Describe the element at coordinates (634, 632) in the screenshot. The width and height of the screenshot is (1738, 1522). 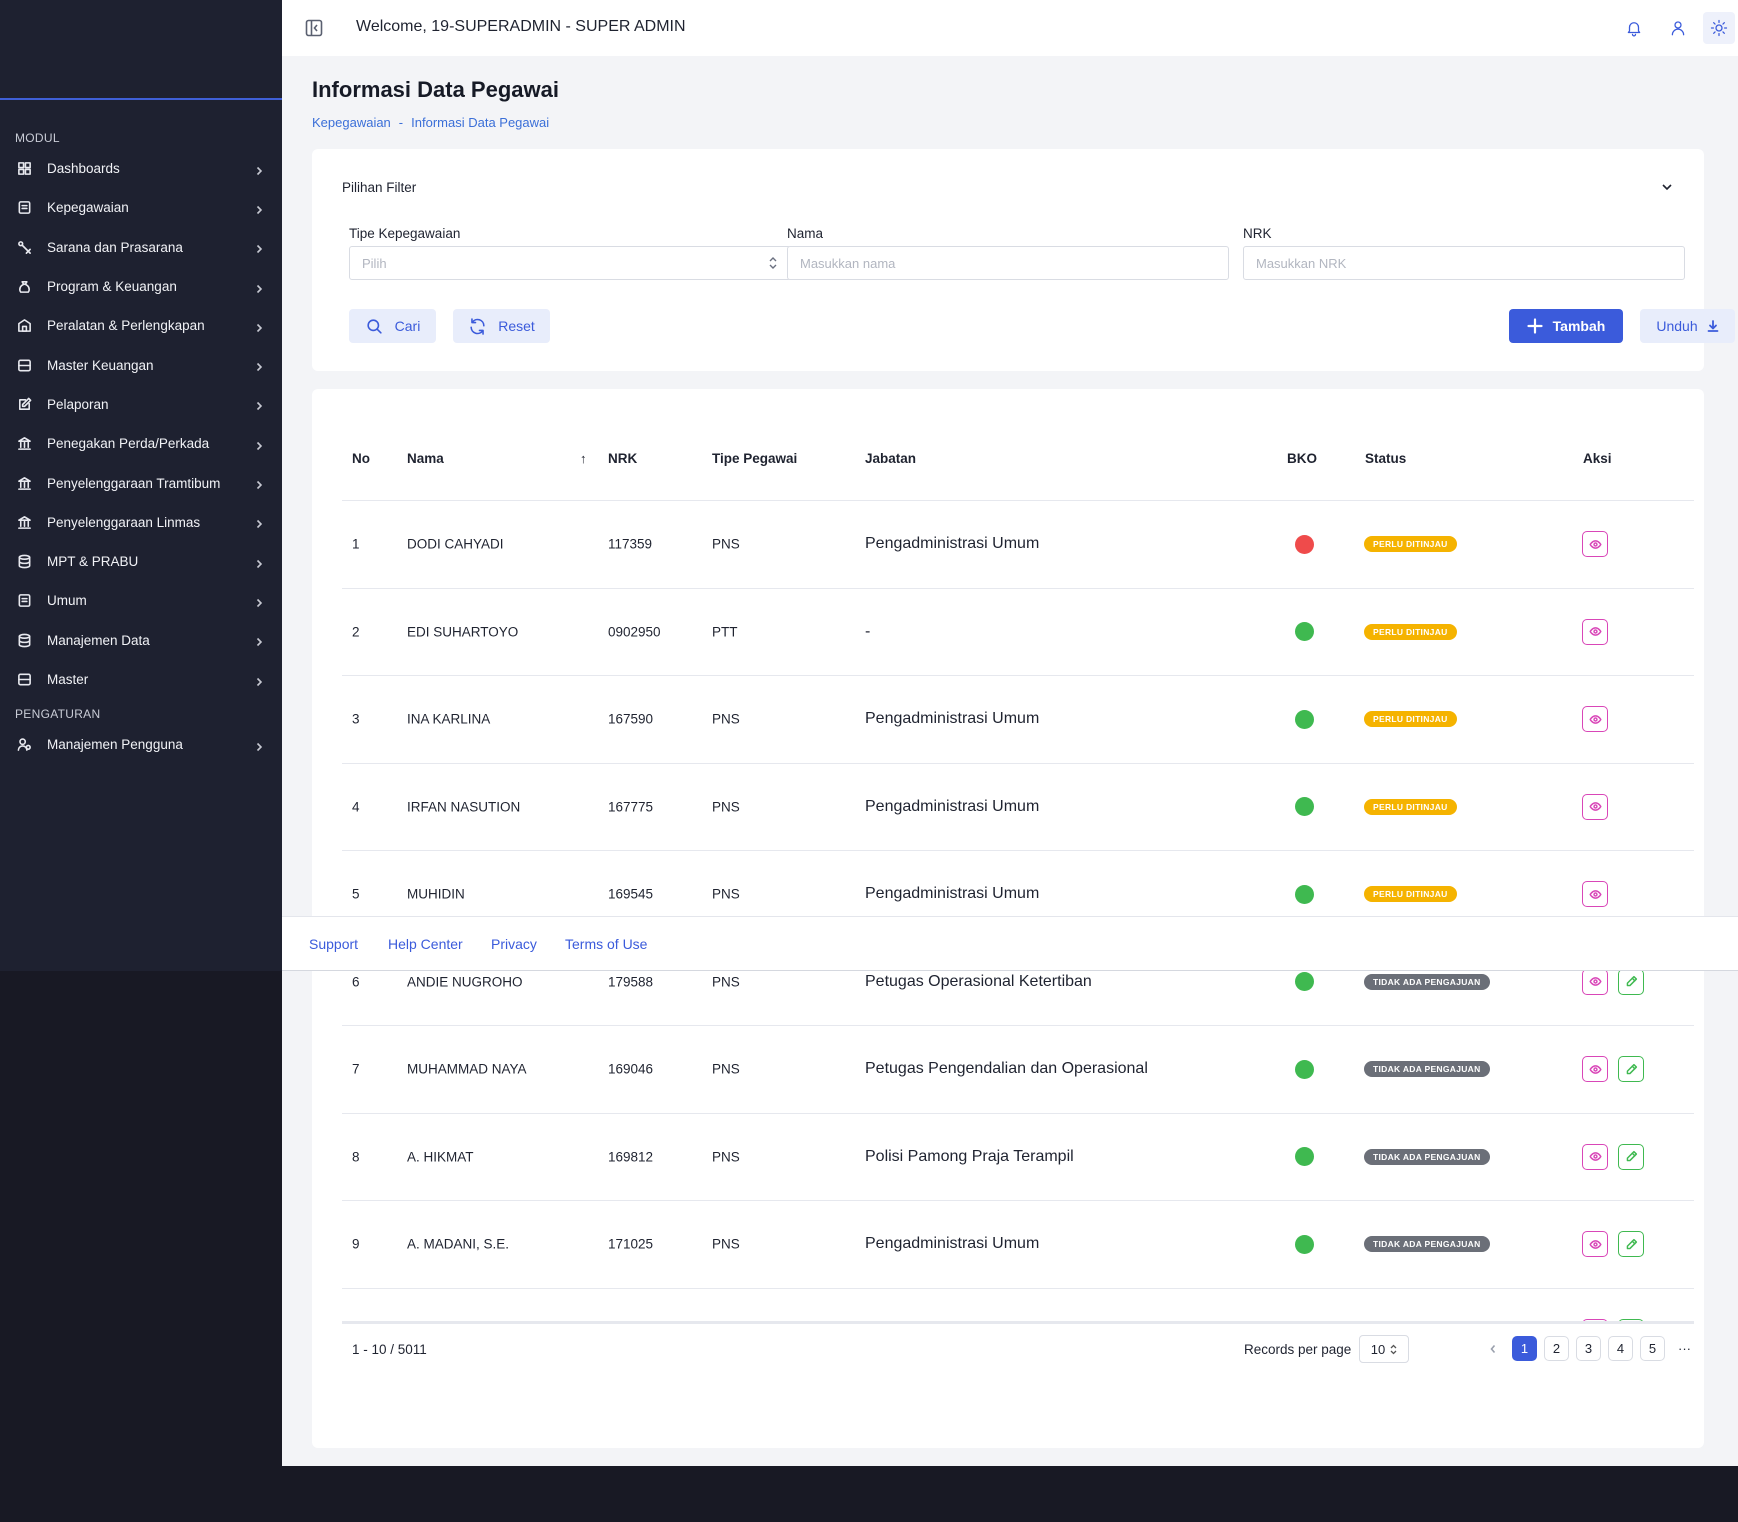
I see `cell-nrk: 0902950` at that location.